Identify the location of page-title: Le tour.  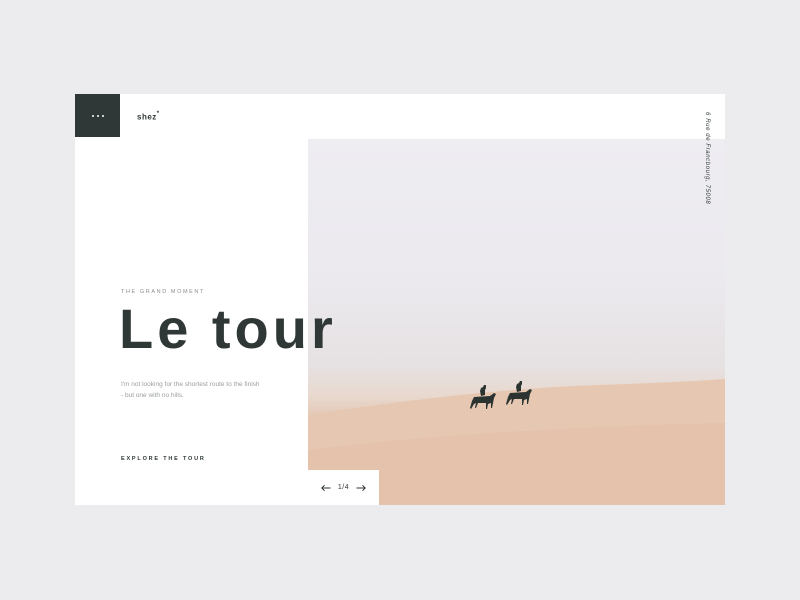
(228, 328).